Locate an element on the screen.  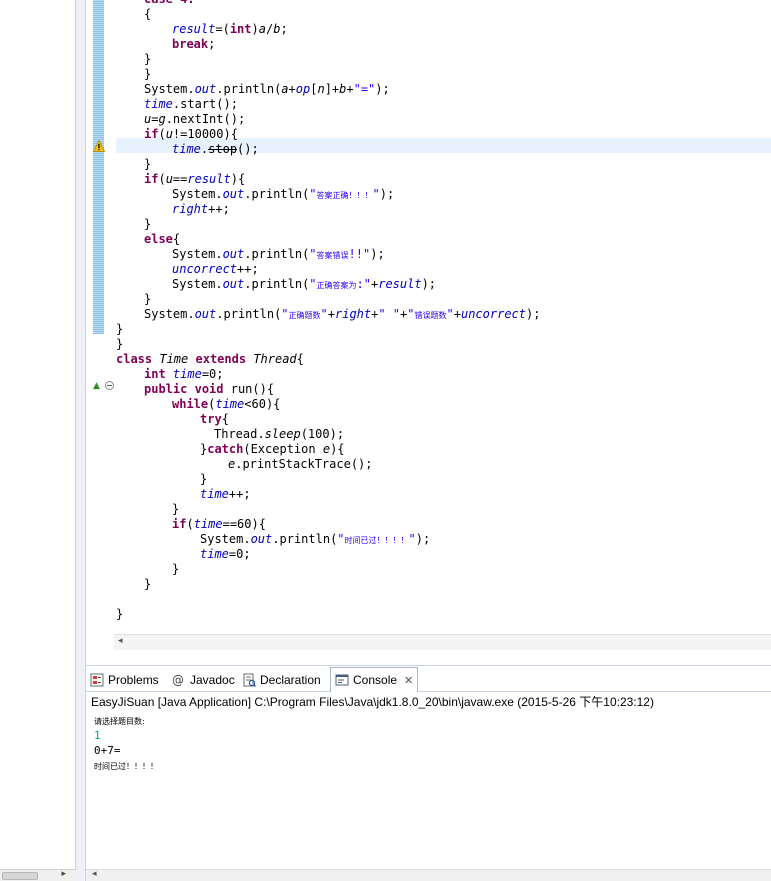
tab-console: Console ✕ is located at coordinates (374, 679).